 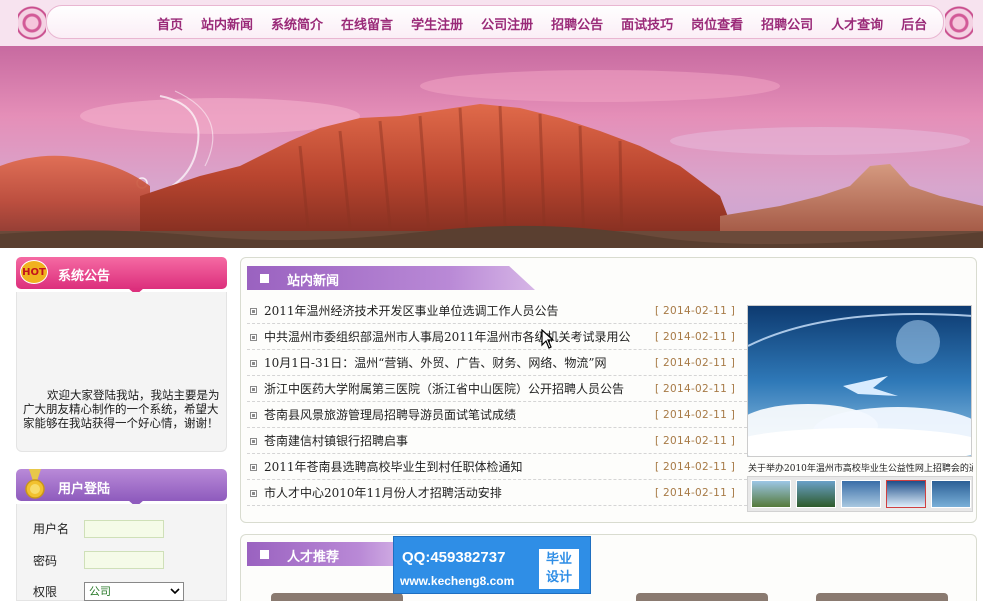 I want to click on nav-item-site-news: 站内新闻, so click(x=227, y=23).